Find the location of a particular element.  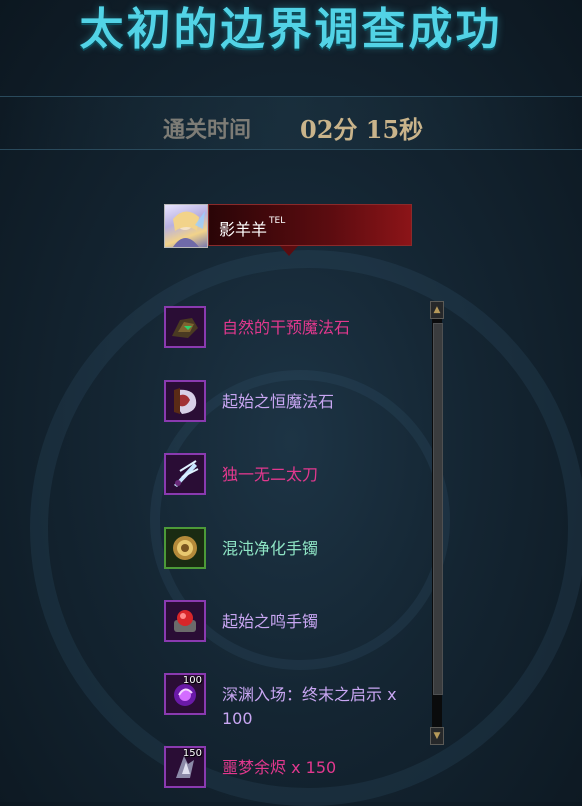

reward-item: 起始之恒魔法石 is located at coordinates (294, 404).